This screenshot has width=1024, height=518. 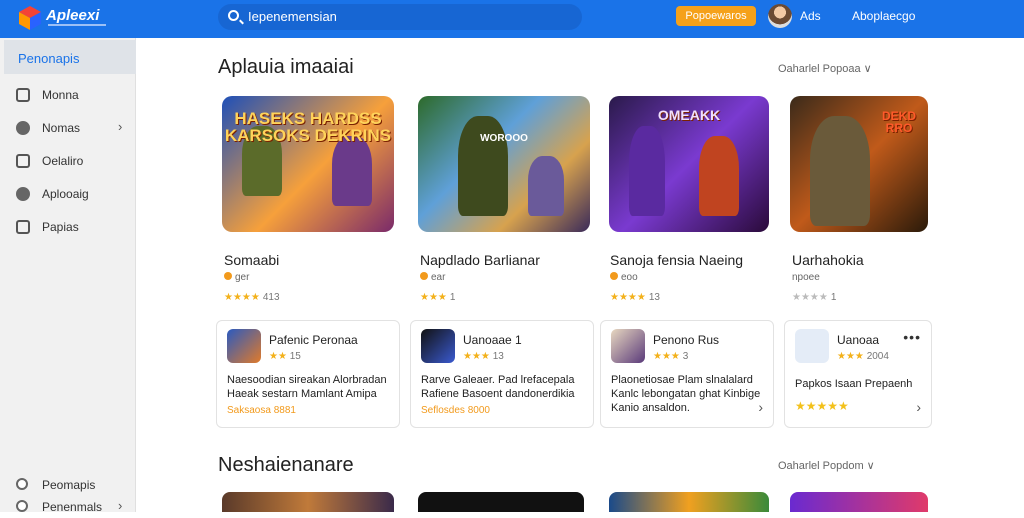 What do you see at coordinates (233, 15) in the screenshot?
I see `search-icon` at bounding box center [233, 15].